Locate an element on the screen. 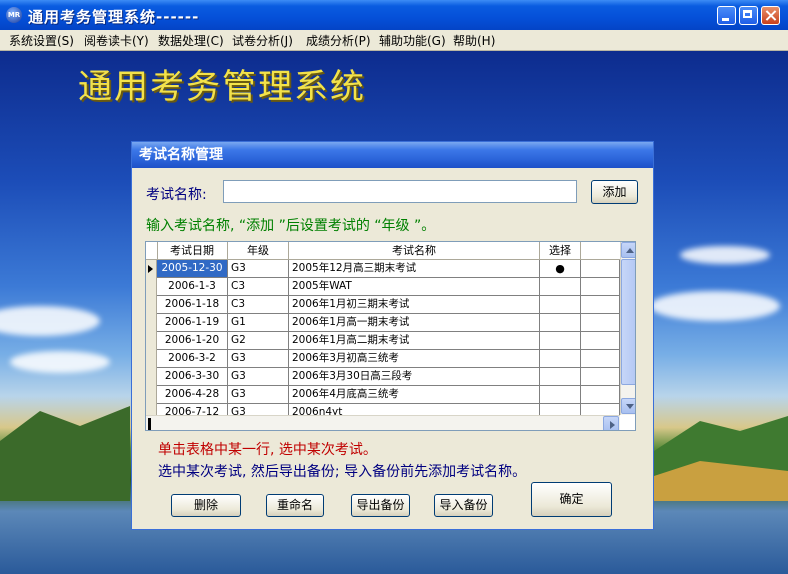 The image size is (788, 574). arrow-up-icon is located at coordinates (630, 250).